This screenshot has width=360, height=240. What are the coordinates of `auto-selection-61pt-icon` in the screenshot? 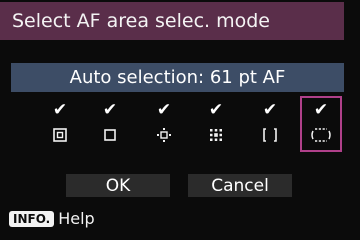 It's located at (321, 135).